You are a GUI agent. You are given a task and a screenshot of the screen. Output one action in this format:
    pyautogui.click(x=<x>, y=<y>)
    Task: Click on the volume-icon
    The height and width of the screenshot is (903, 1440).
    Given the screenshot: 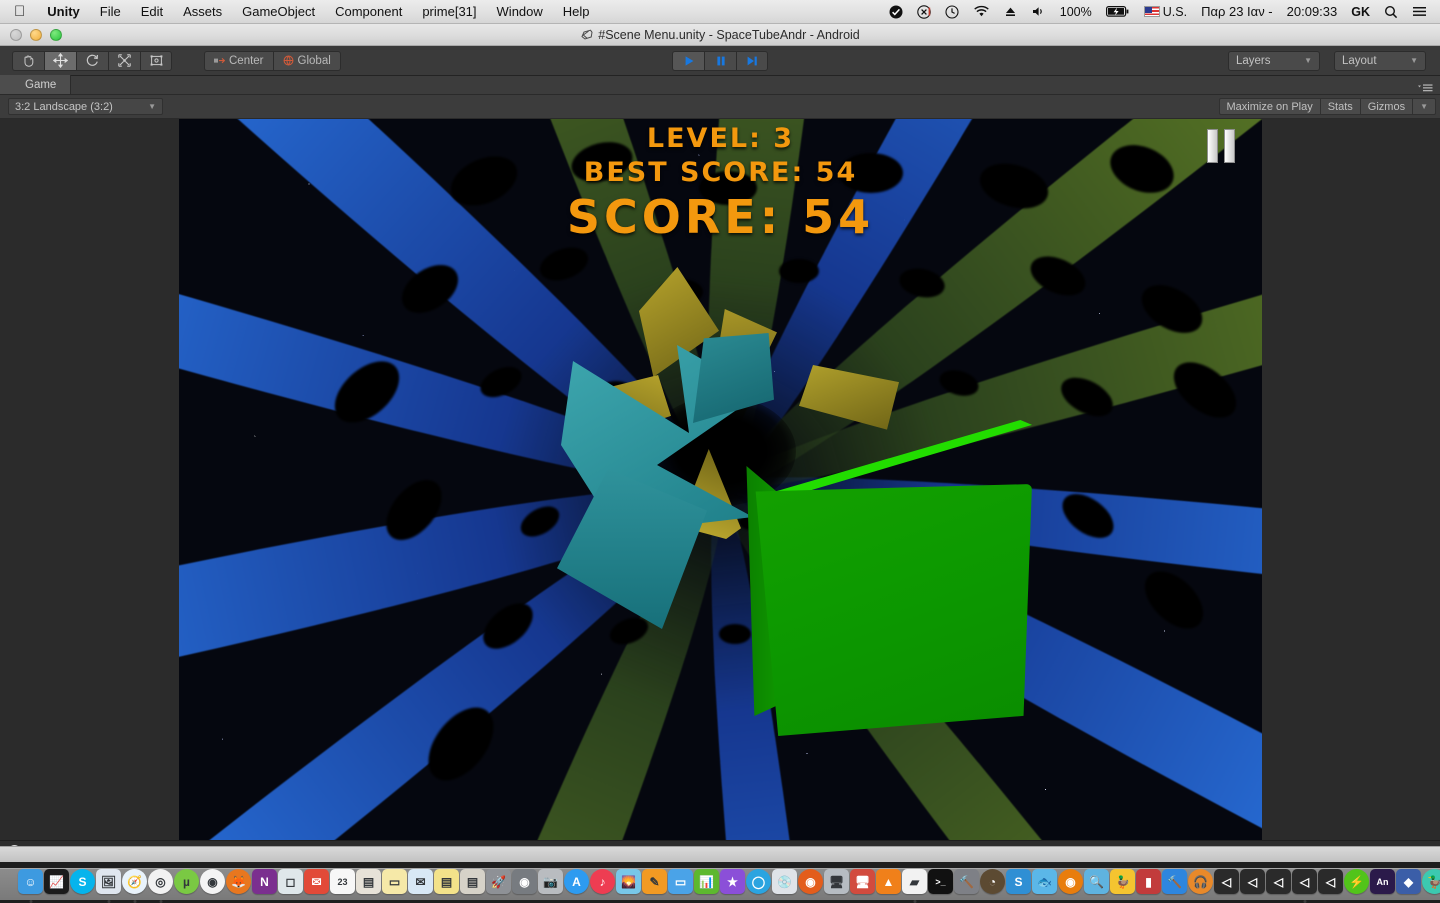 What is the action you would take?
    pyautogui.click(x=1038, y=12)
    